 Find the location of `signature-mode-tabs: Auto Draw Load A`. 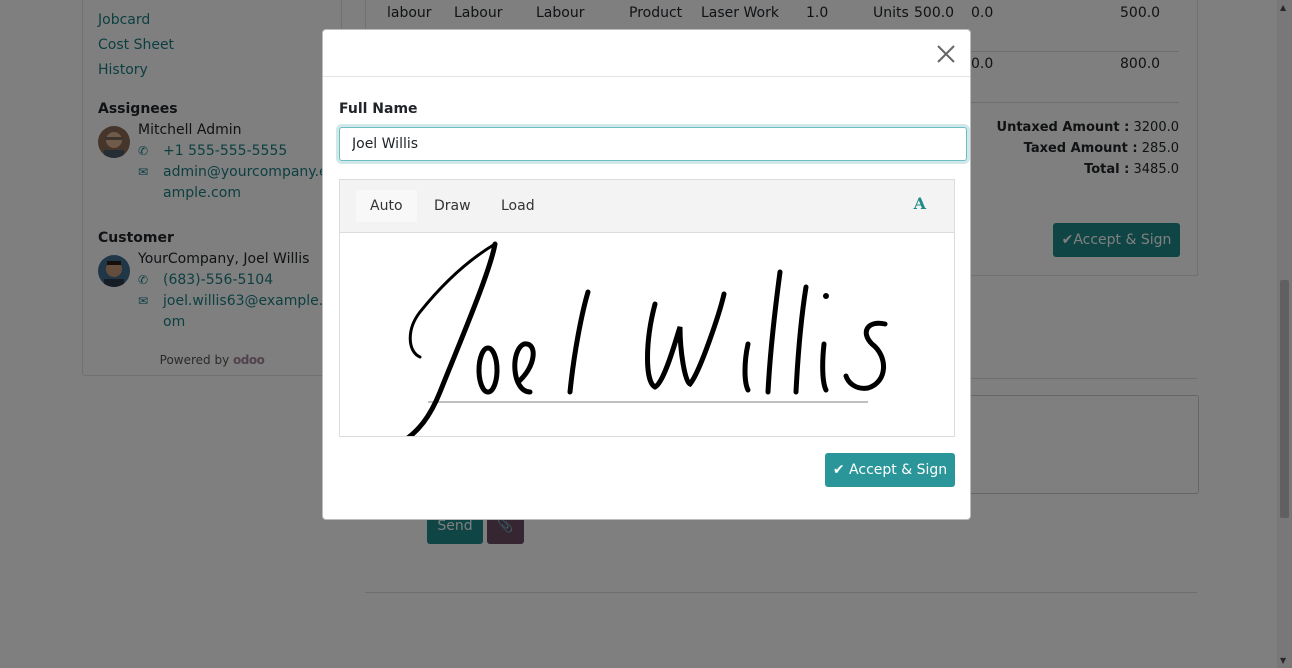

signature-mode-tabs: Auto Draw Load A is located at coordinates (647, 206).